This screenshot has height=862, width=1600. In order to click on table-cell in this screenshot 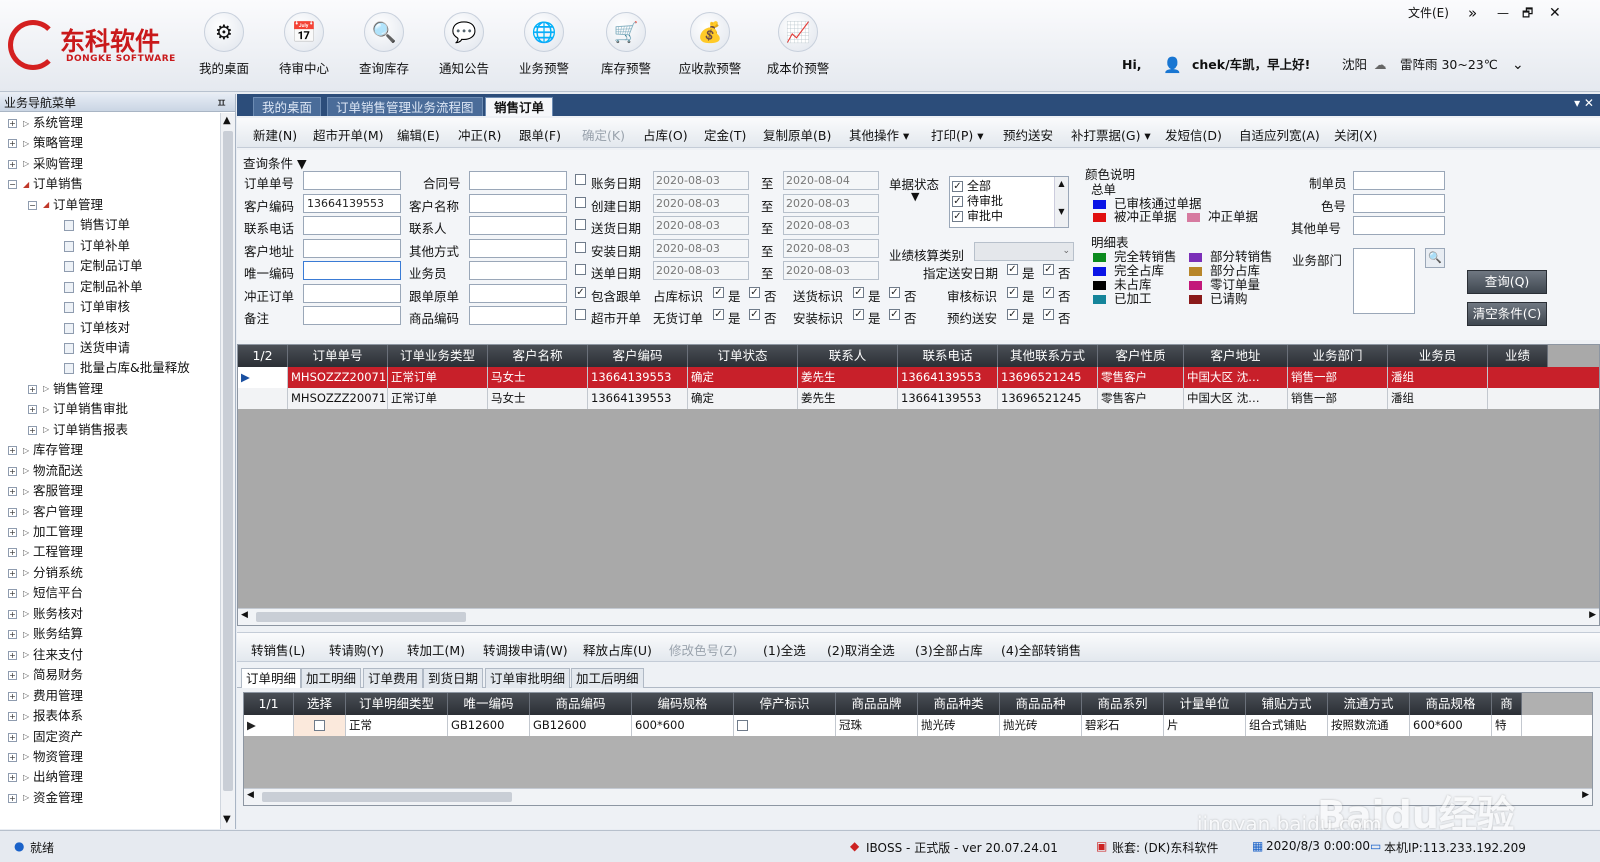, I will do `click(320, 725)`.